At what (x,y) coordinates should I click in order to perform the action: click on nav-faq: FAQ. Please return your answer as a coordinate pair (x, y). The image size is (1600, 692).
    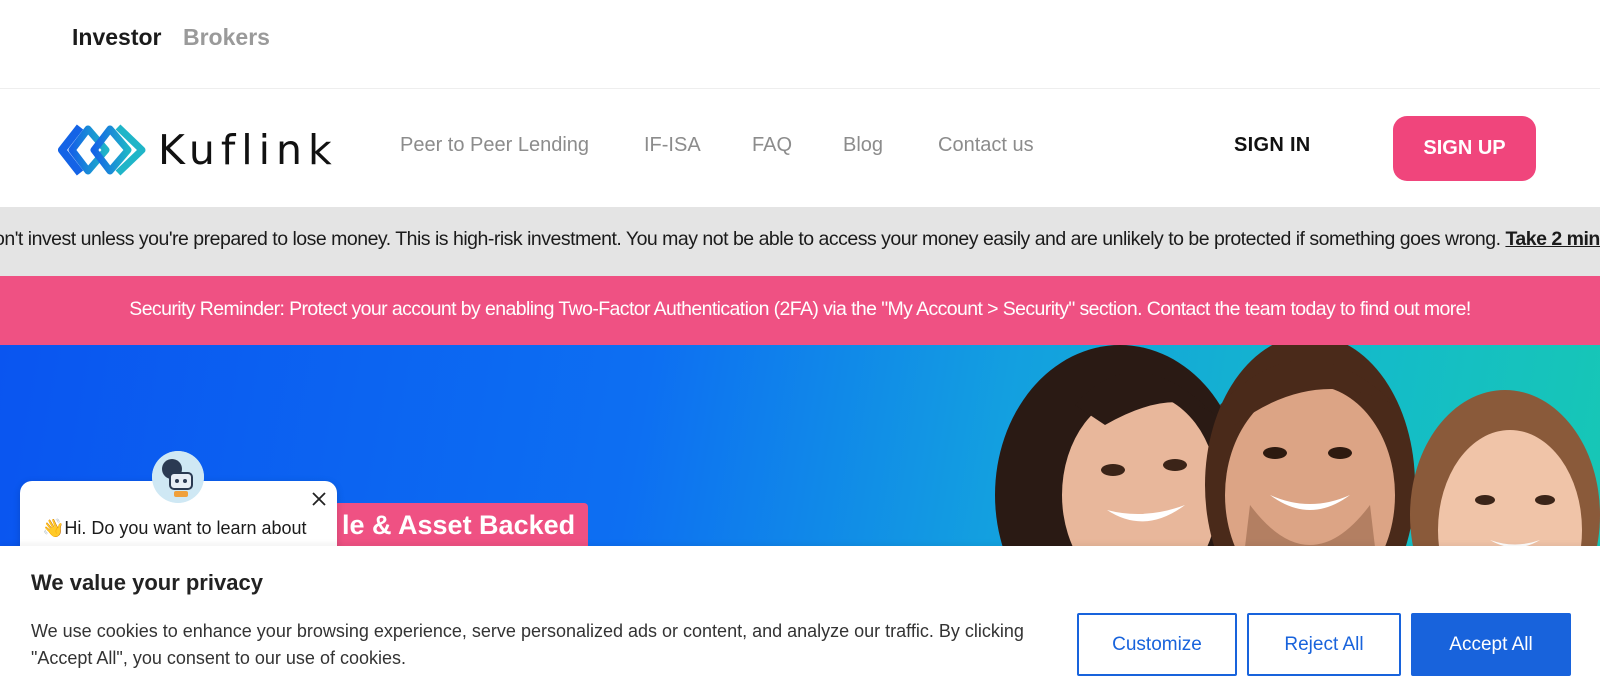
    Looking at the image, I should click on (772, 145).